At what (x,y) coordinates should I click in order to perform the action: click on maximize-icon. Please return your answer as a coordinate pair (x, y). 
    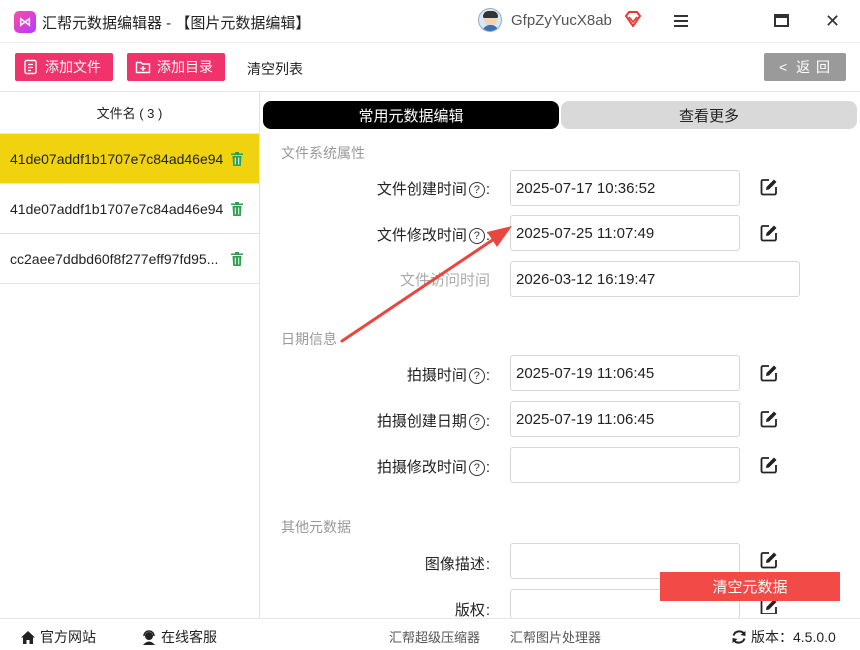
    Looking at the image, I should click on (781, 20).